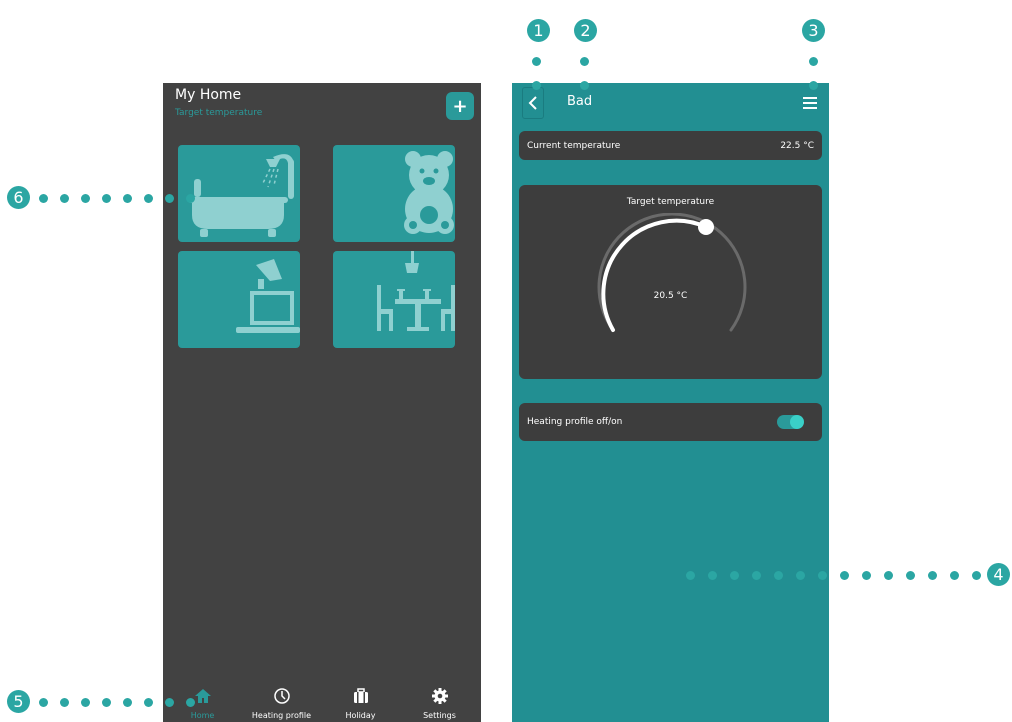  I want to click on room-tile-dining-room, so click(394, 299).